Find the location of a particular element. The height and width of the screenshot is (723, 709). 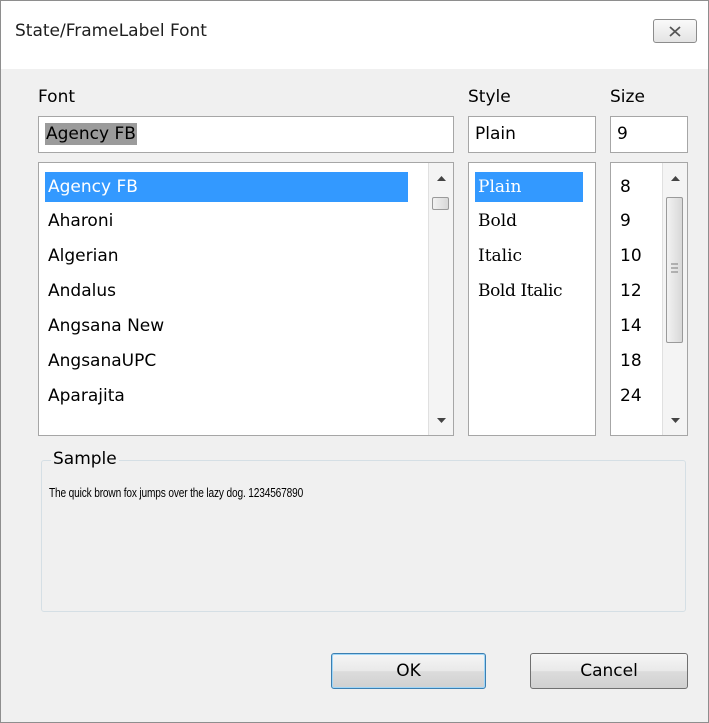

window-title: State/FrameLabel Font is located at coordinates (111, 31).